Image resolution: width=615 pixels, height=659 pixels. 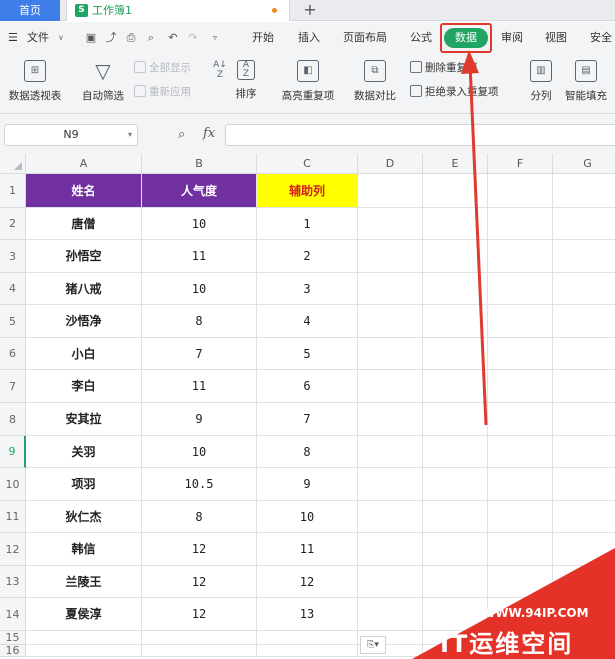 I want to click on sort-button: AZ 排序, so click(x=246, y=80).